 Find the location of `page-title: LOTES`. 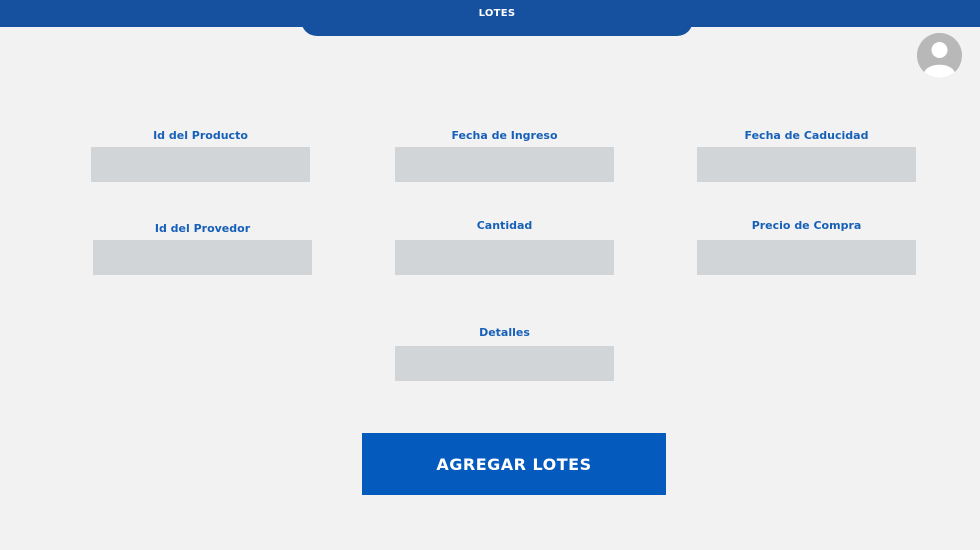

page-title: LOTES is located at coordinates (497, 13).